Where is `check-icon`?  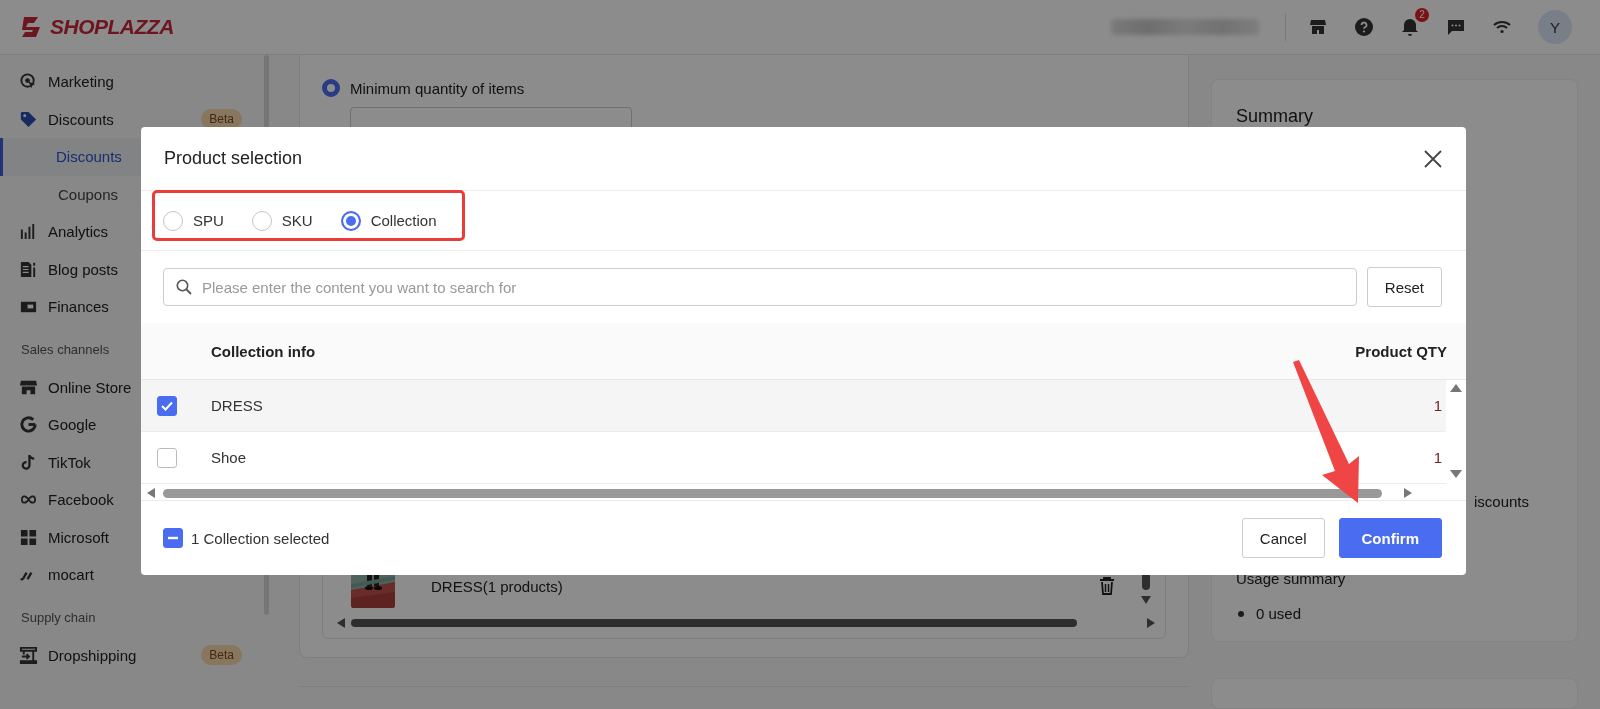 check-icon is located at coordinates (167, 405).